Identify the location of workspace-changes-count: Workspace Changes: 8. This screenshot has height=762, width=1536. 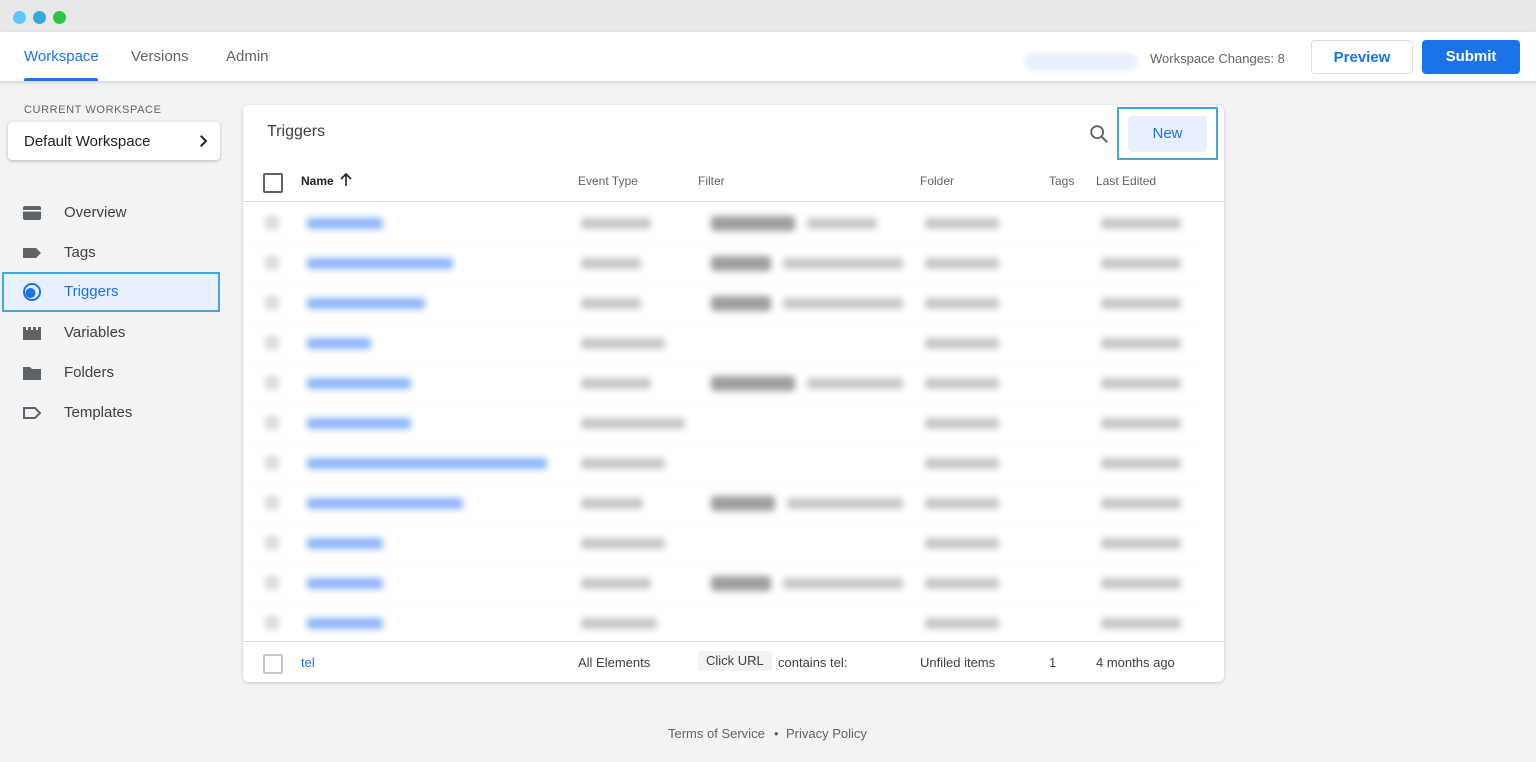
(1217, 58).